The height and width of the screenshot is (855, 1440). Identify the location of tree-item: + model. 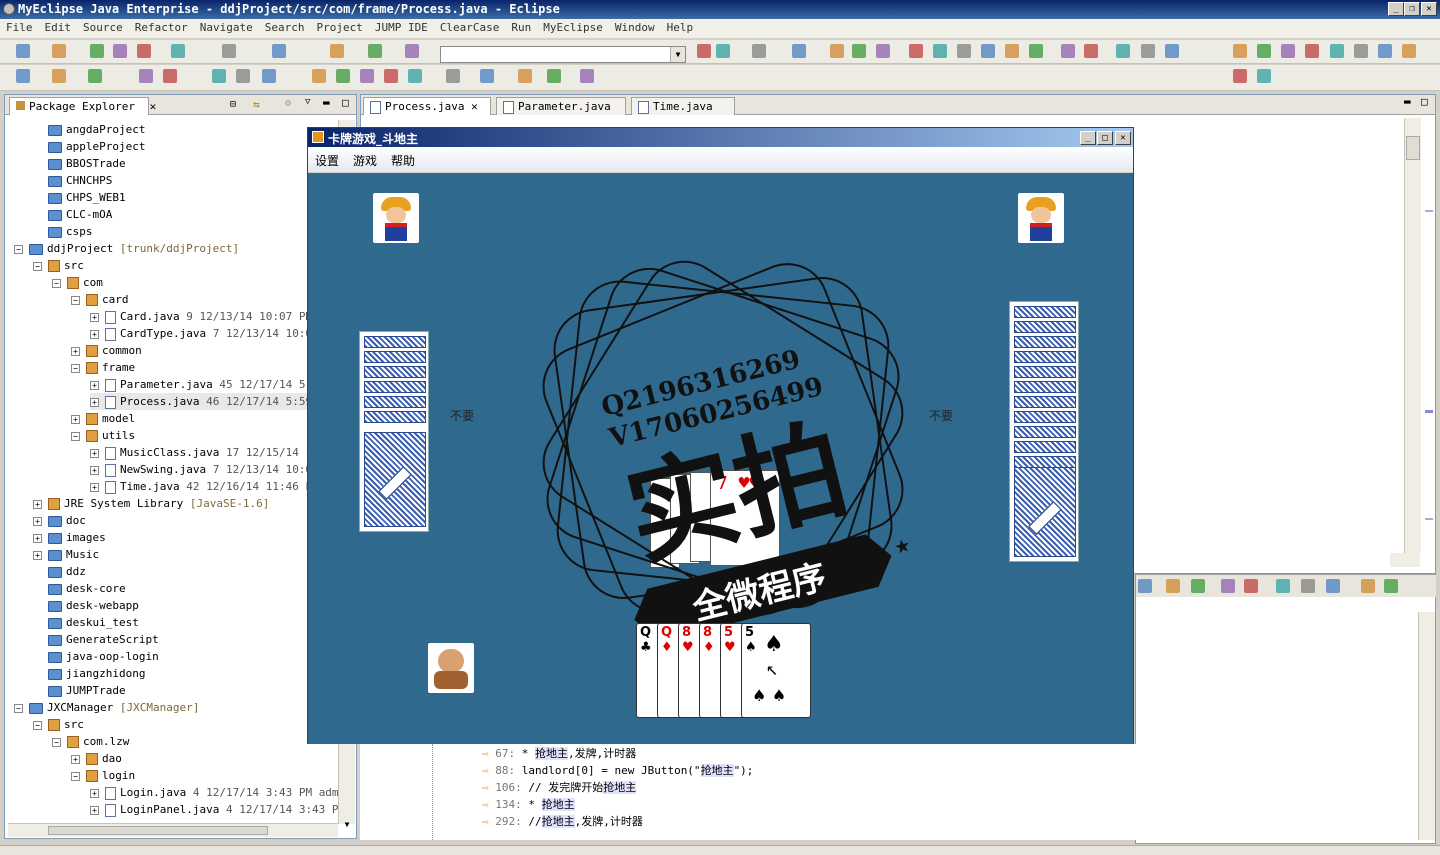
(103, 418).